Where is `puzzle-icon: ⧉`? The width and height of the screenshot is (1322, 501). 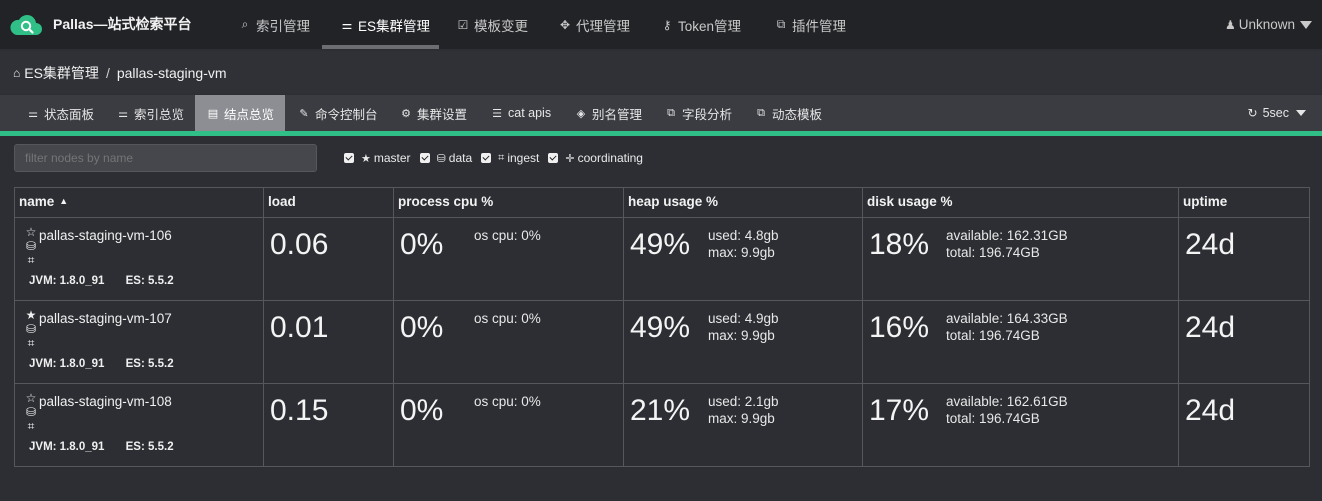
puzzle-icon: ⧉ is located at coordinates (781, 24).